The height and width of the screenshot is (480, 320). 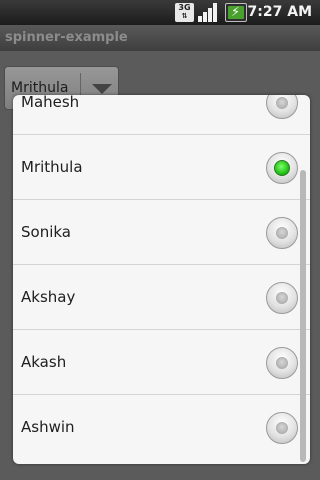 What do you see at coordinates (208, 12) in the screenshot?
I see `signal-strength-icon` at bounding box center [208, 12].